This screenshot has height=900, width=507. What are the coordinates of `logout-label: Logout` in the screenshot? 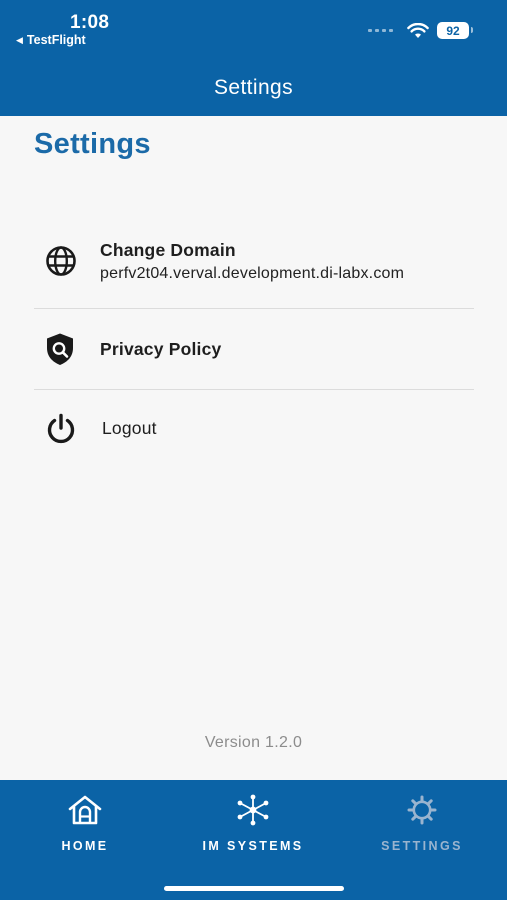 It's located at (129, 428).